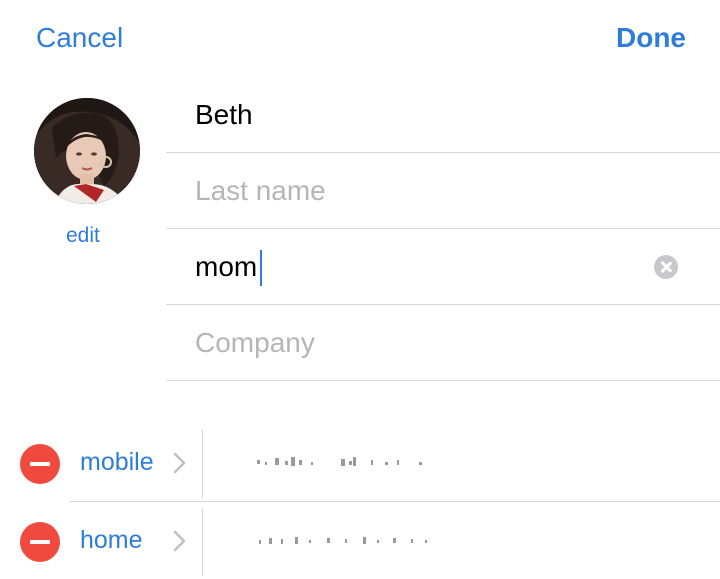 Image resolution: width=720 pixels, height=579 pixels. I want to click on cancel-button: Cancel, so click(79, 38).